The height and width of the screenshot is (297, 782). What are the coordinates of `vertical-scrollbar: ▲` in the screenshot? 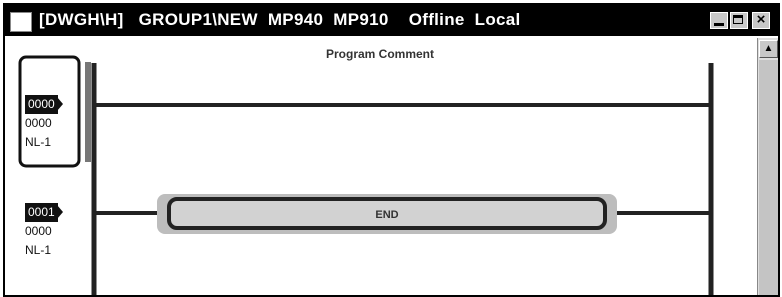 It's located at (767, 166).